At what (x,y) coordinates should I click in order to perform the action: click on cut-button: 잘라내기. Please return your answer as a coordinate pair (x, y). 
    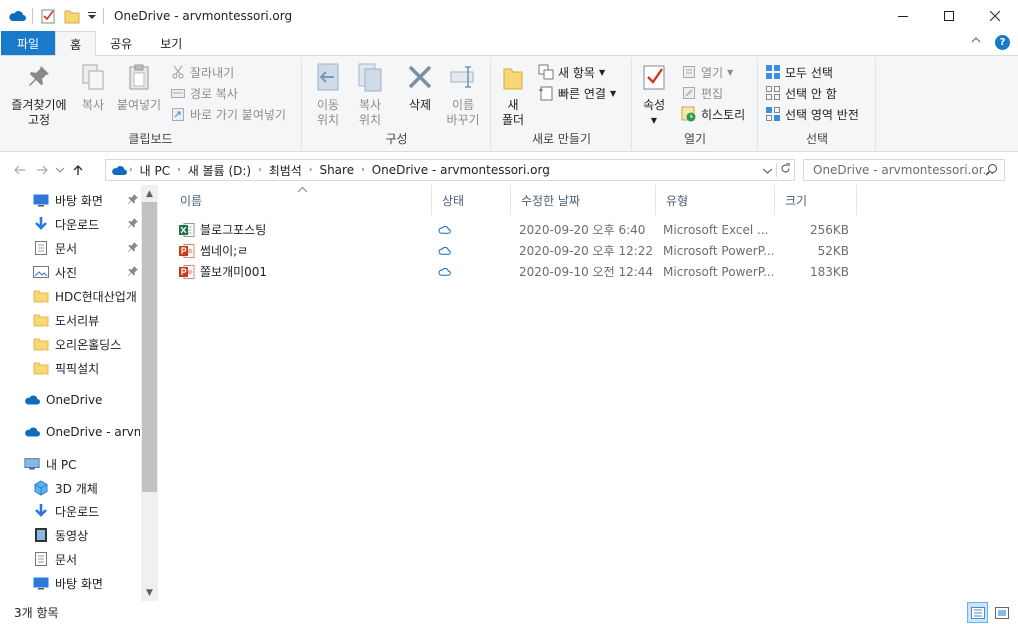
    Looking at the image, I should click on (202, 72).